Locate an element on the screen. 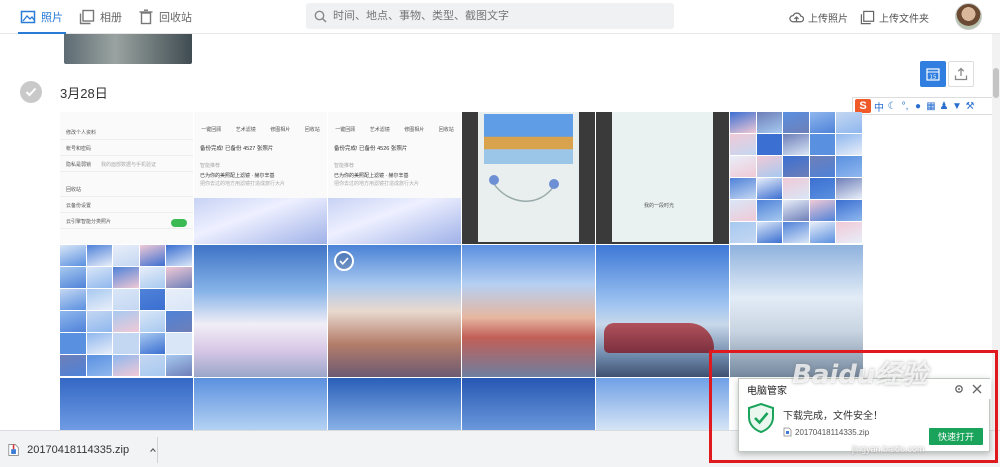 The image size is (1000, 467). calendar-icon: 15 is located at coordinates (933, 74).